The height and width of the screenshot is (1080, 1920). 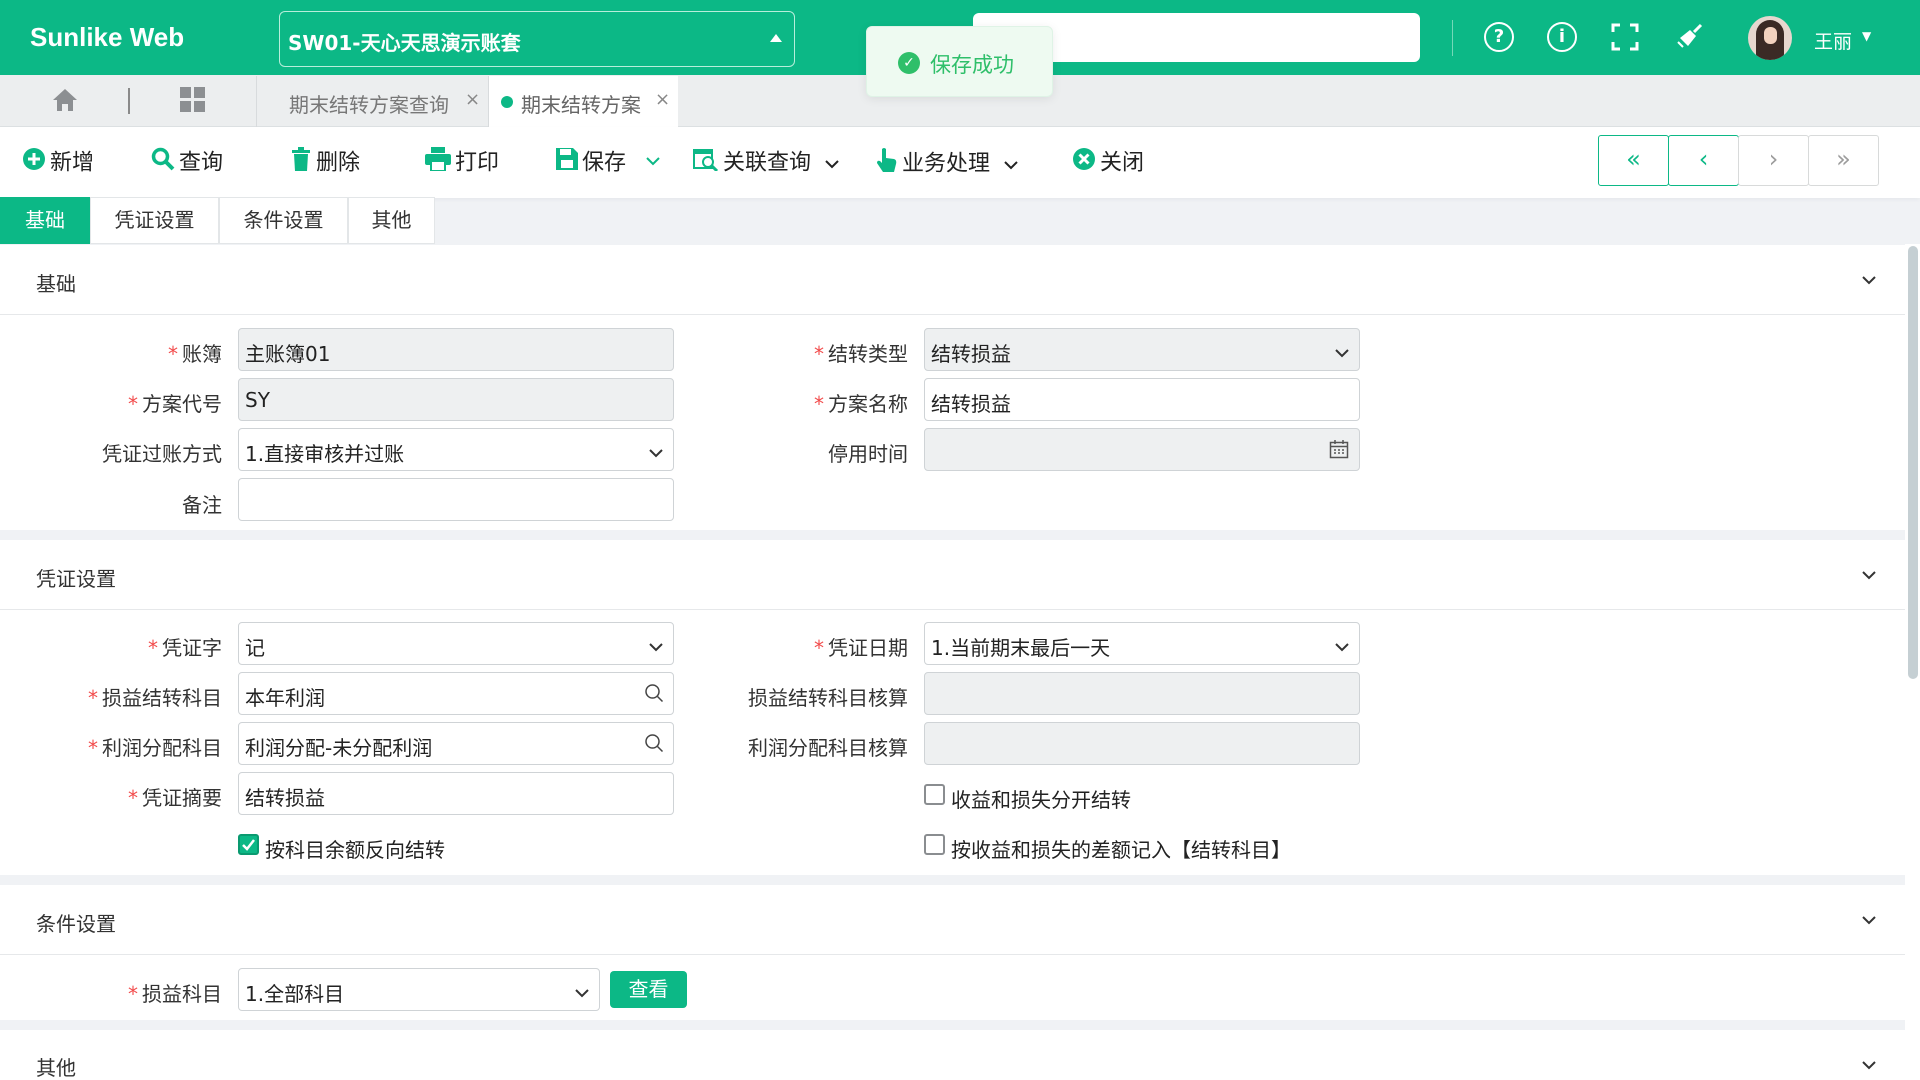 What do you see at coordinates (648, 989) in the screenshot?
I see `view-button: 查看` at bounding box center [648, 989].